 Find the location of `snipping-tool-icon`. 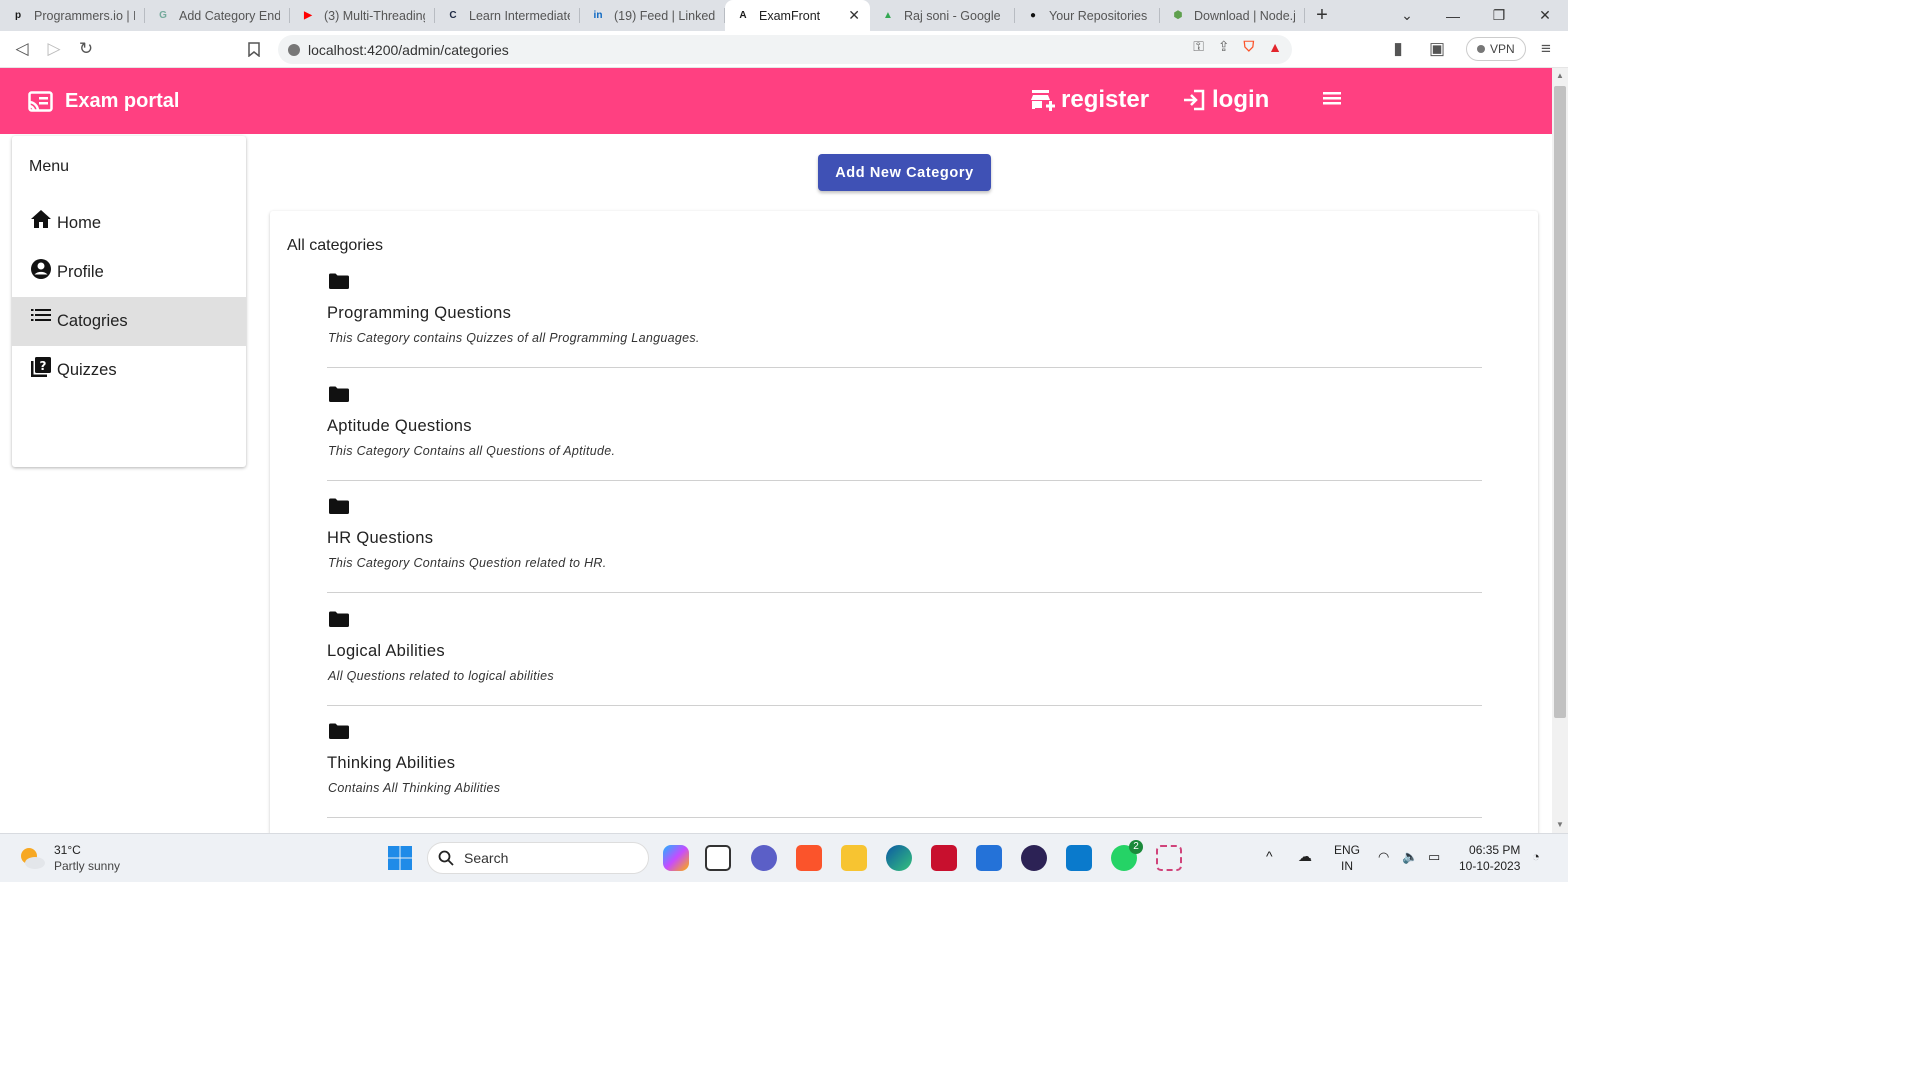

snipping-tool-icon is located at coordinates (1169, 858).